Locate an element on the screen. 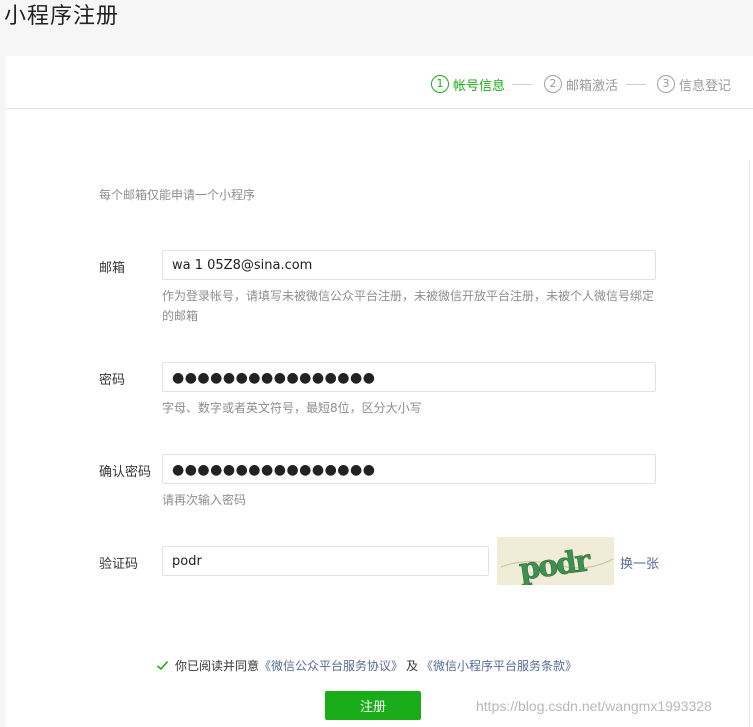 The image size is (753, 727). step-info-registration: 3 信息登记 is located at coordinates (694, 84).